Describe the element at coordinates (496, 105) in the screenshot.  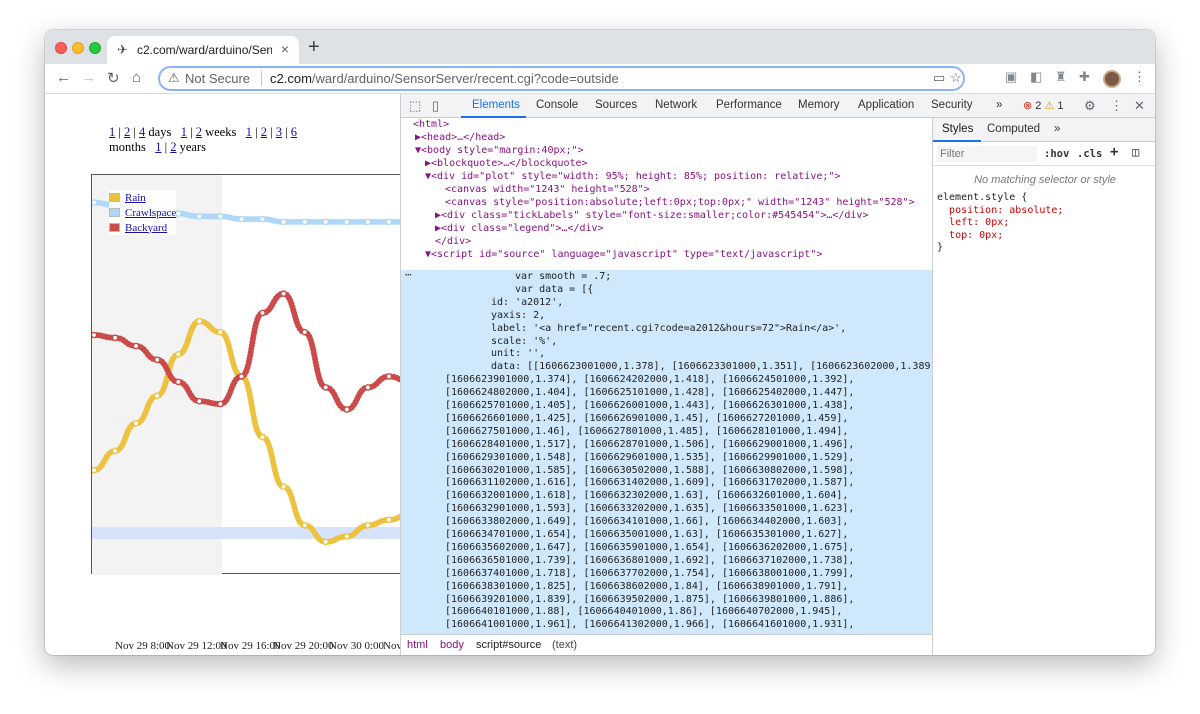
I see `tab-elements: Elements` at that location.